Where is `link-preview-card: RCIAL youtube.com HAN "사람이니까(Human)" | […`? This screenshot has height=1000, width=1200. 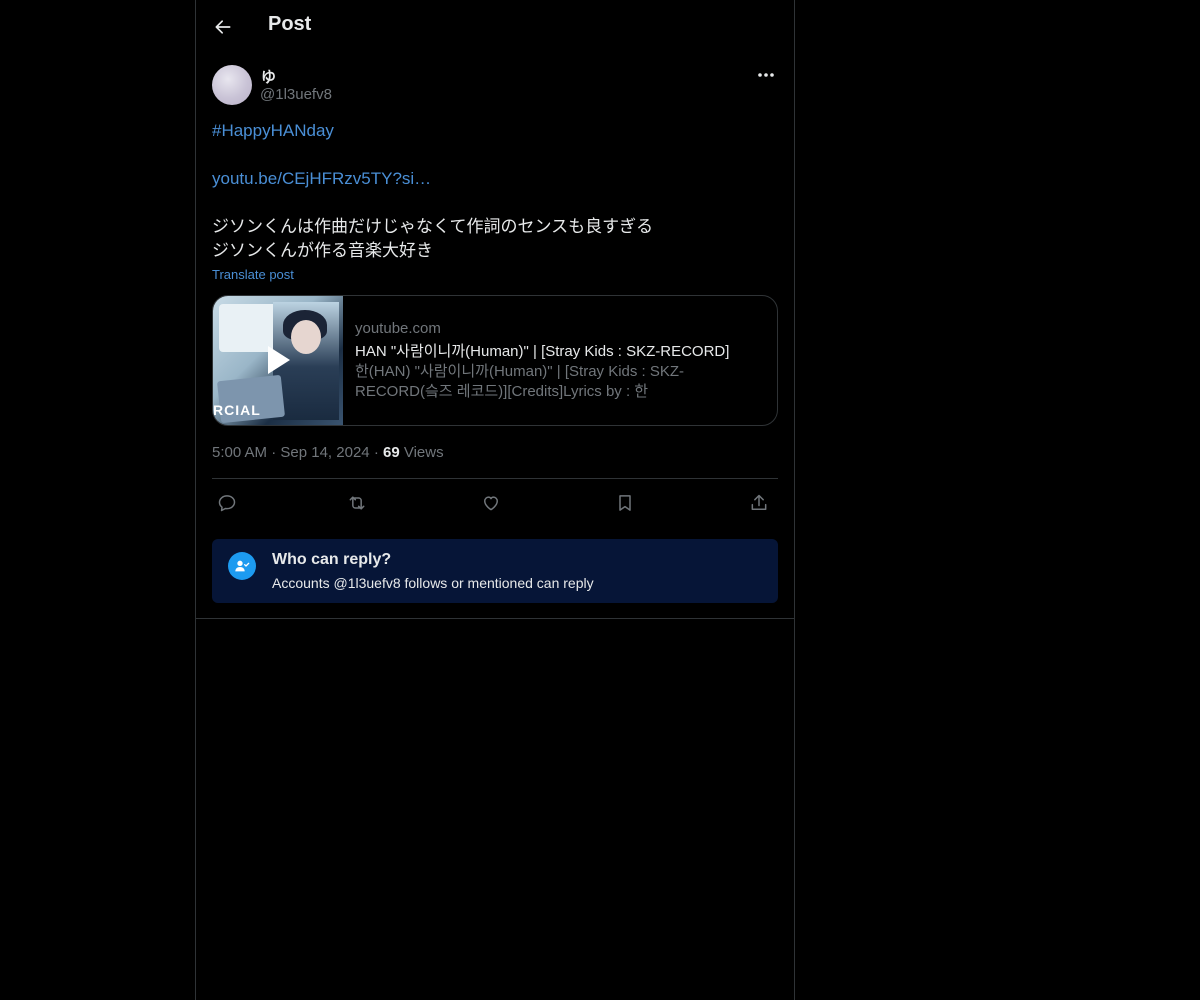 link-preview-card: RCIAL youtube.com HAN "사람이니까(Human)" | [… is located at coordinates (495, 360).